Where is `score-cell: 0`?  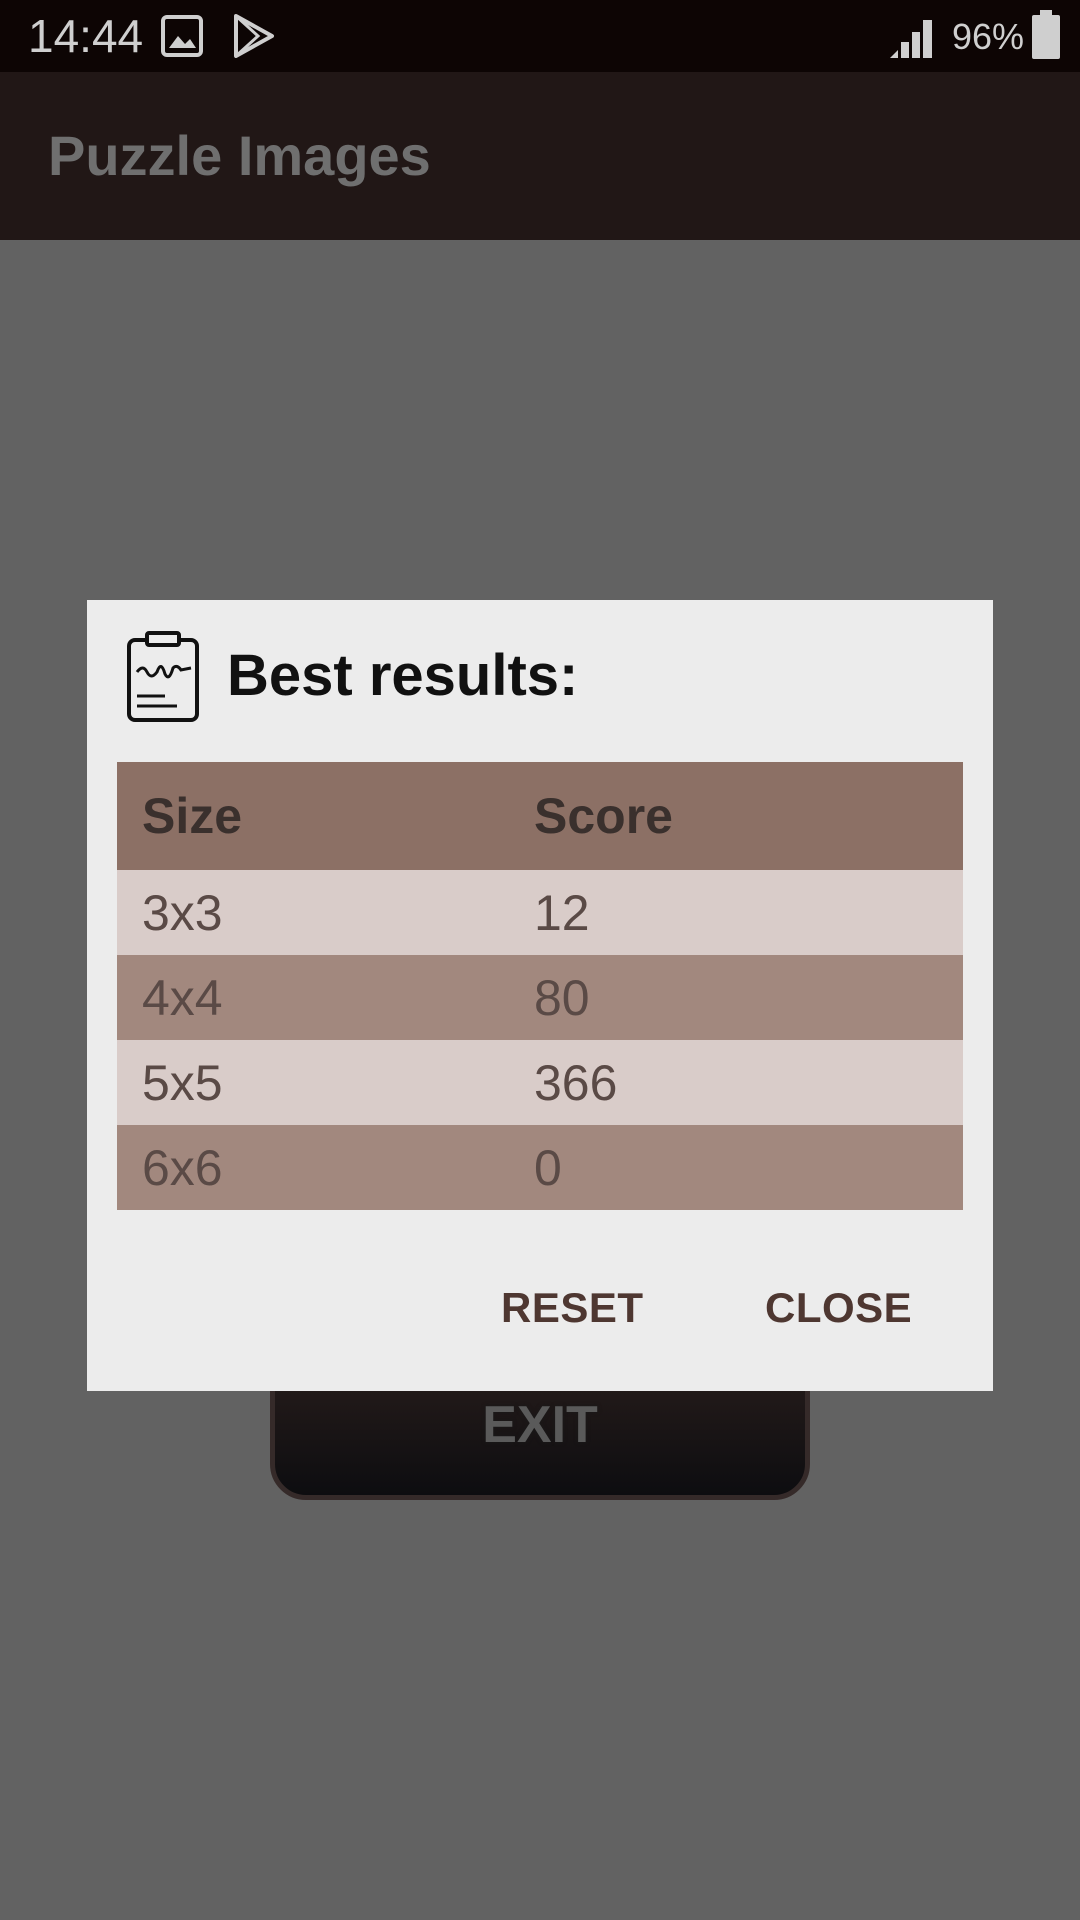 score-cell: 0 is located at coordinates (548, 1167).